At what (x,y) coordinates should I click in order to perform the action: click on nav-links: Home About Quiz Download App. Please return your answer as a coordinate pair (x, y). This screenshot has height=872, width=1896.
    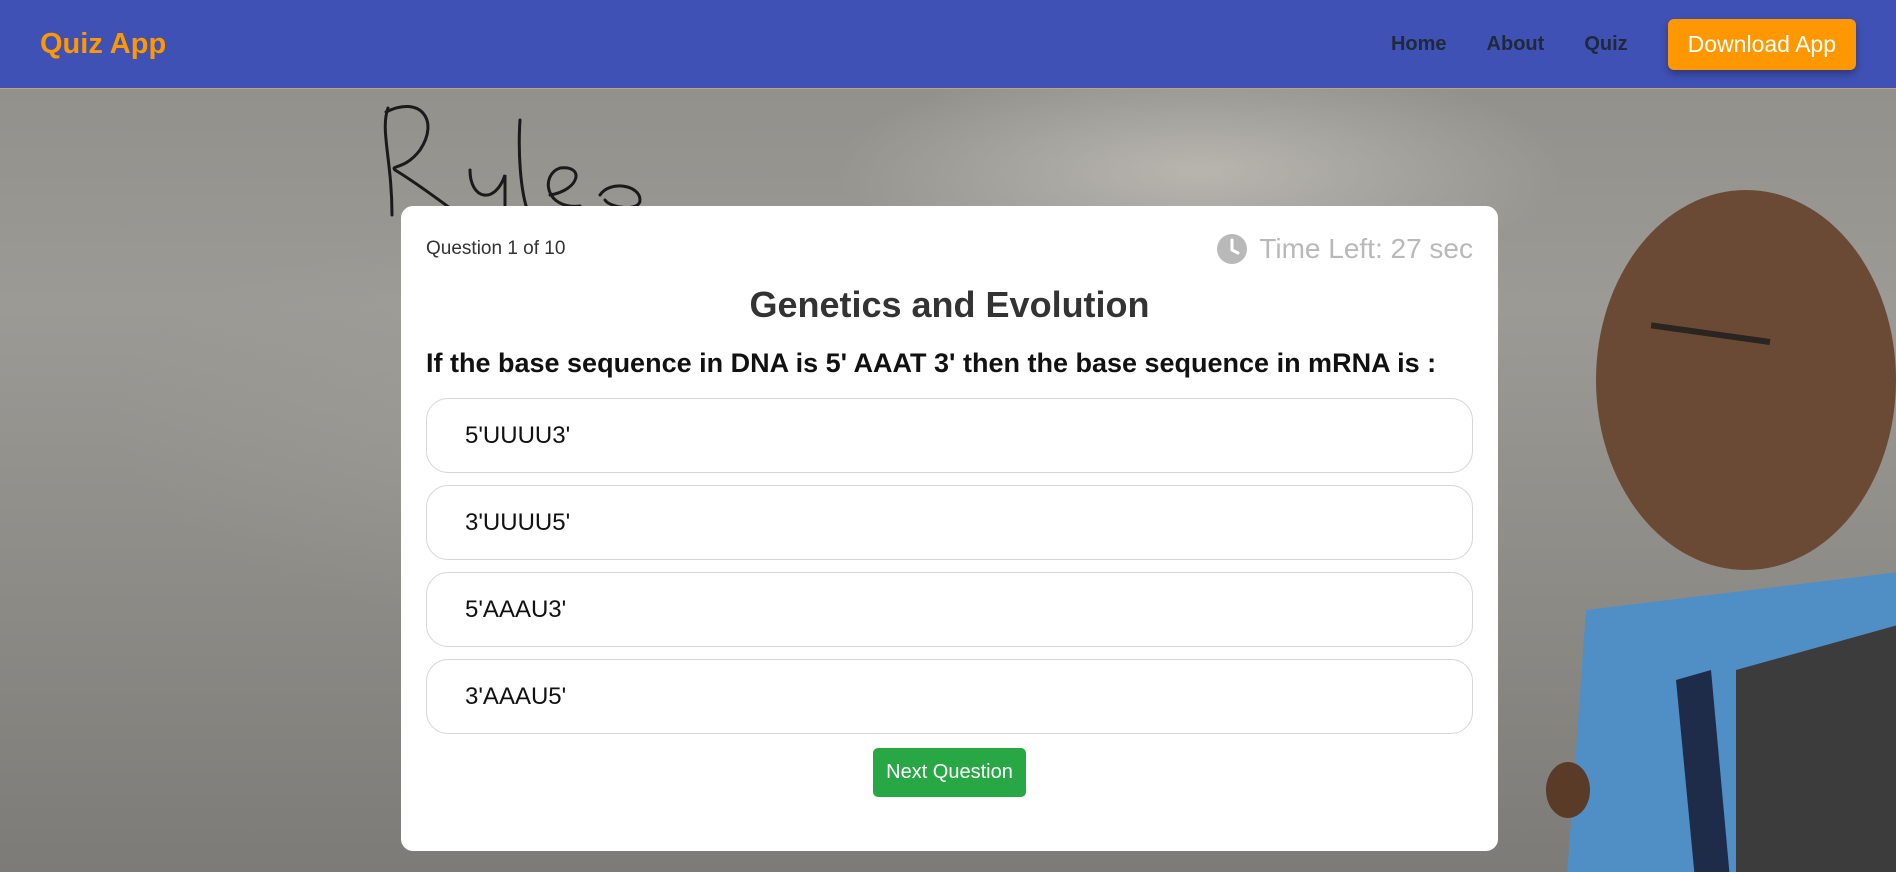
    Looking at the image, I should click on (1623, 44).